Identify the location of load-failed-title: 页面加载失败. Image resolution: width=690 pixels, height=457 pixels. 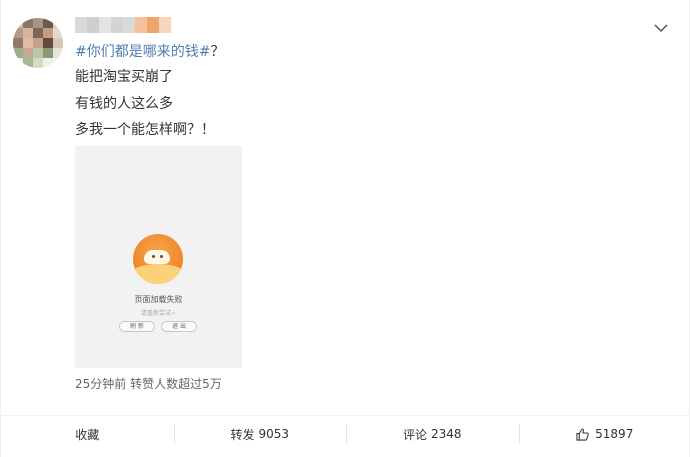
(158, 299).